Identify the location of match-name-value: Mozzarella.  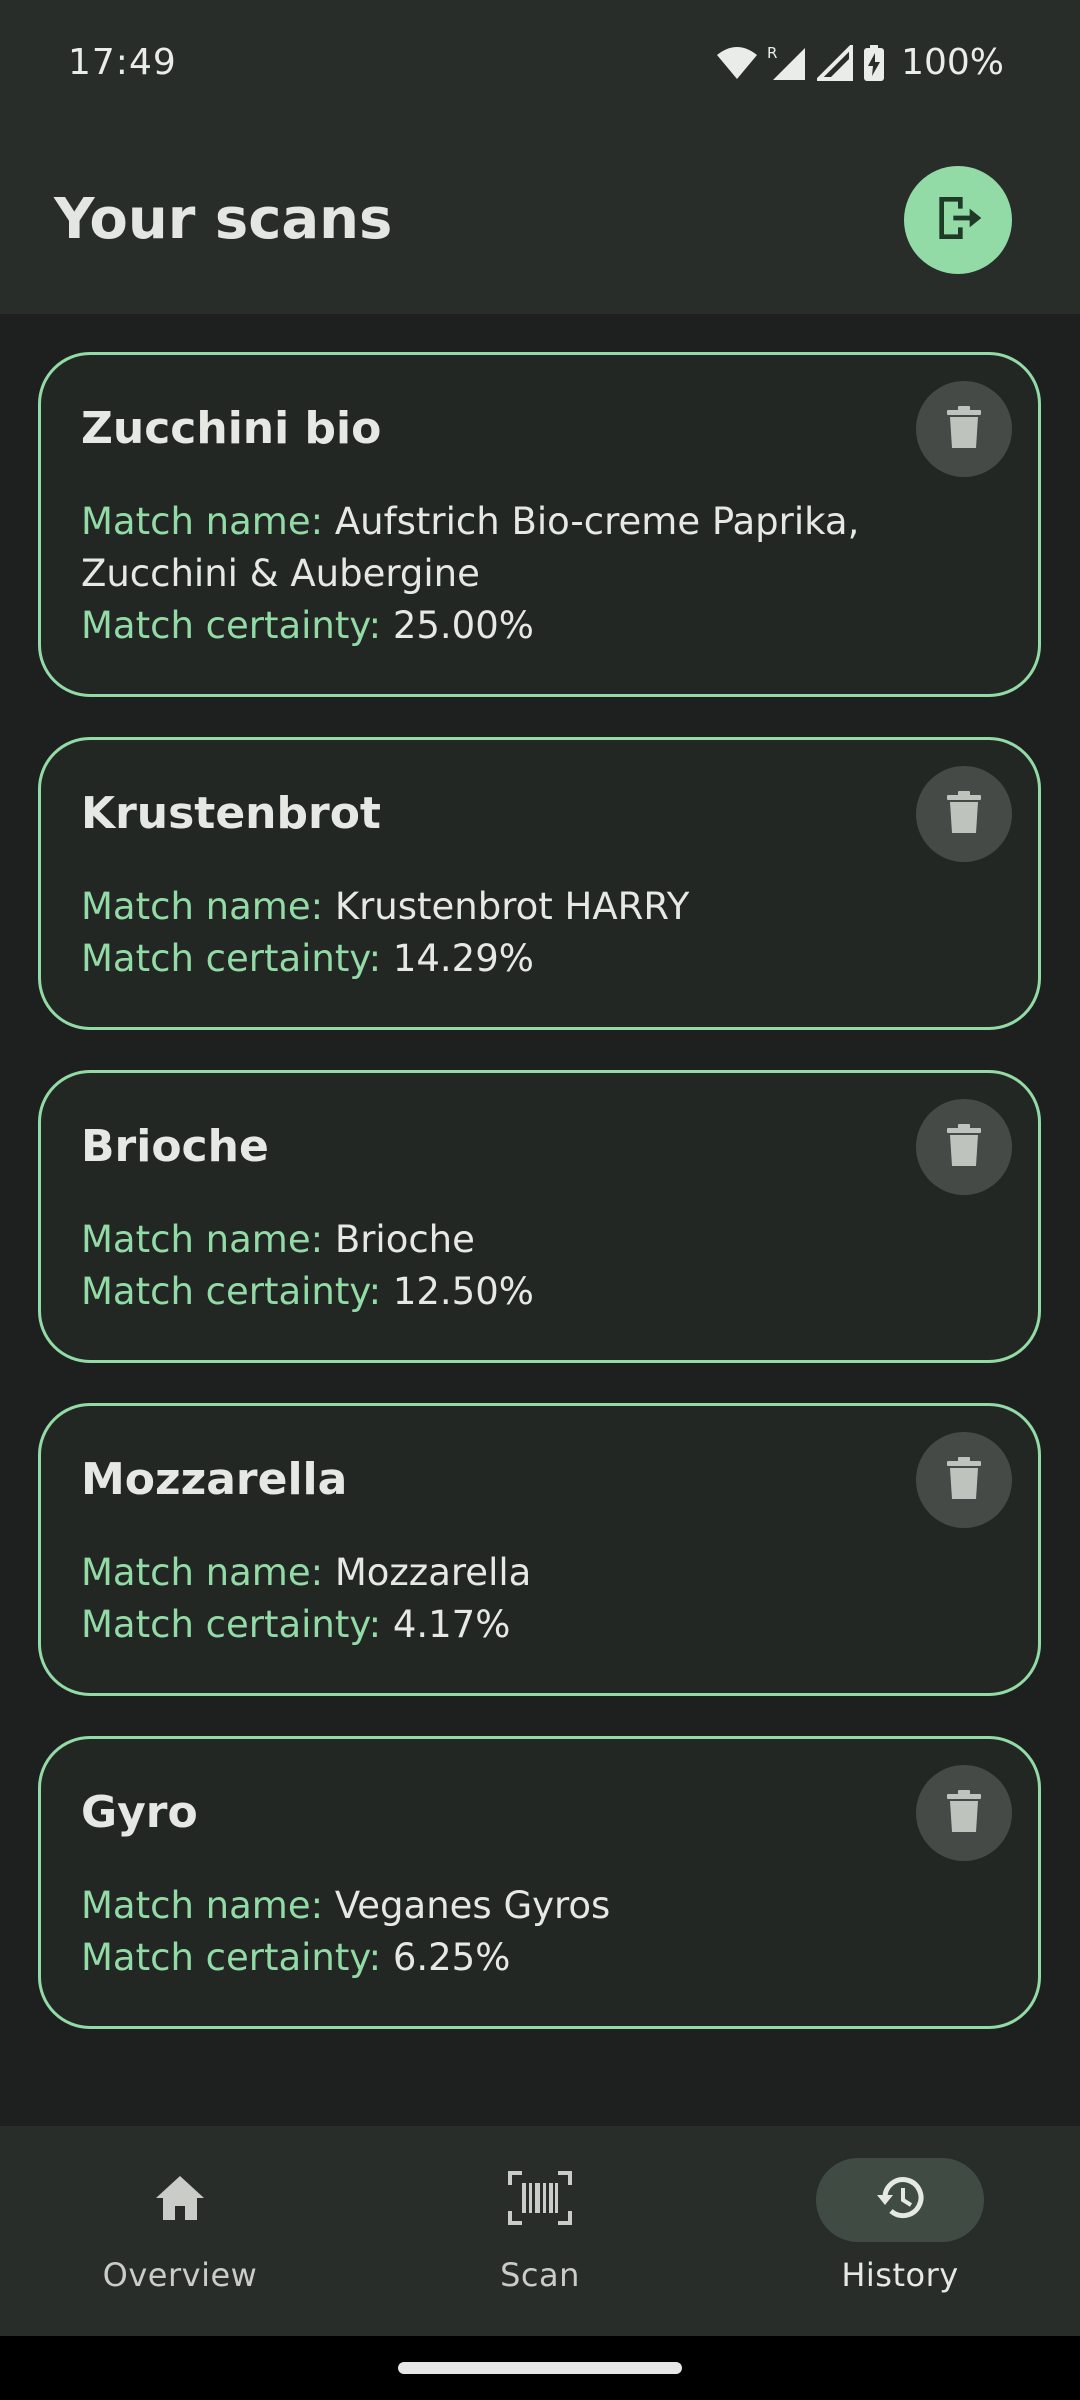
(433, 1572).